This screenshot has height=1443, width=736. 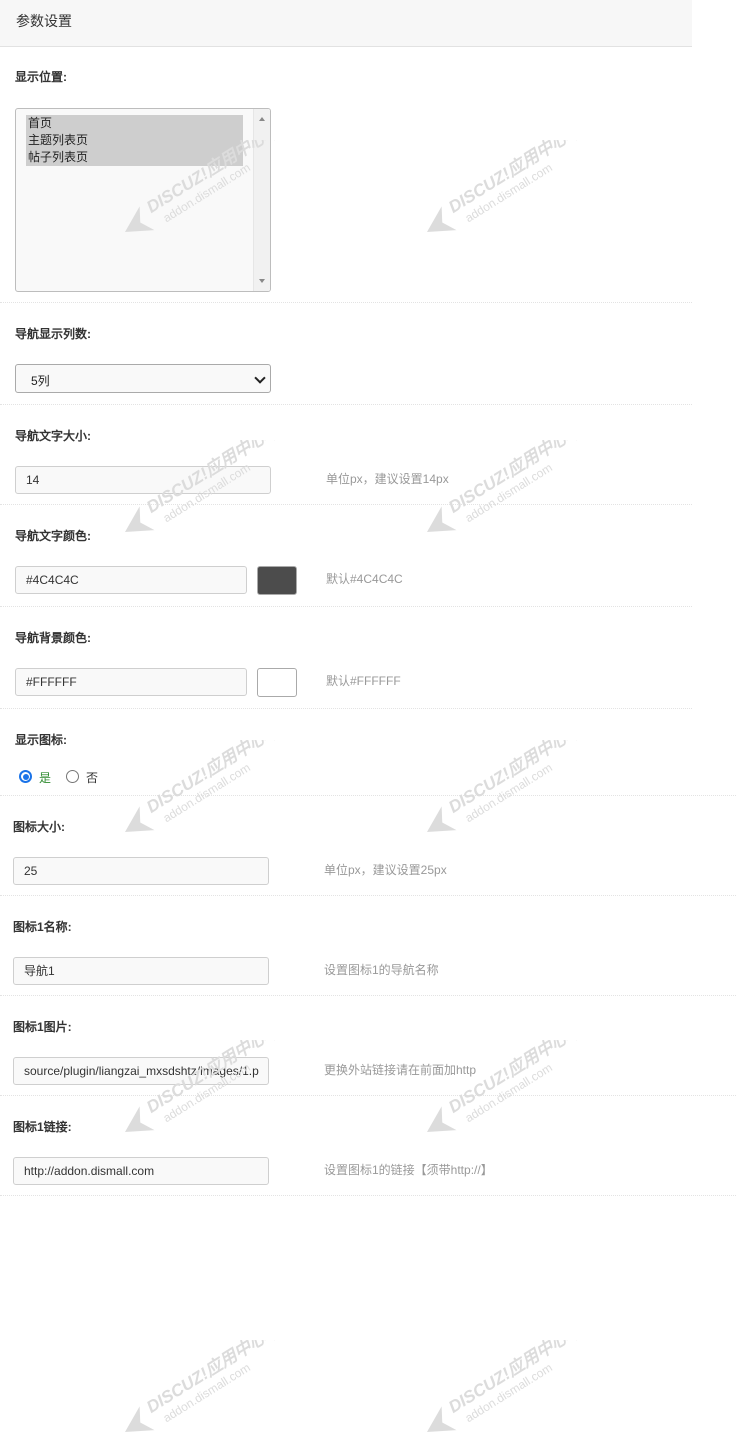 I want to click on listbox-option-home: 首页, so click(x=134, y=123).